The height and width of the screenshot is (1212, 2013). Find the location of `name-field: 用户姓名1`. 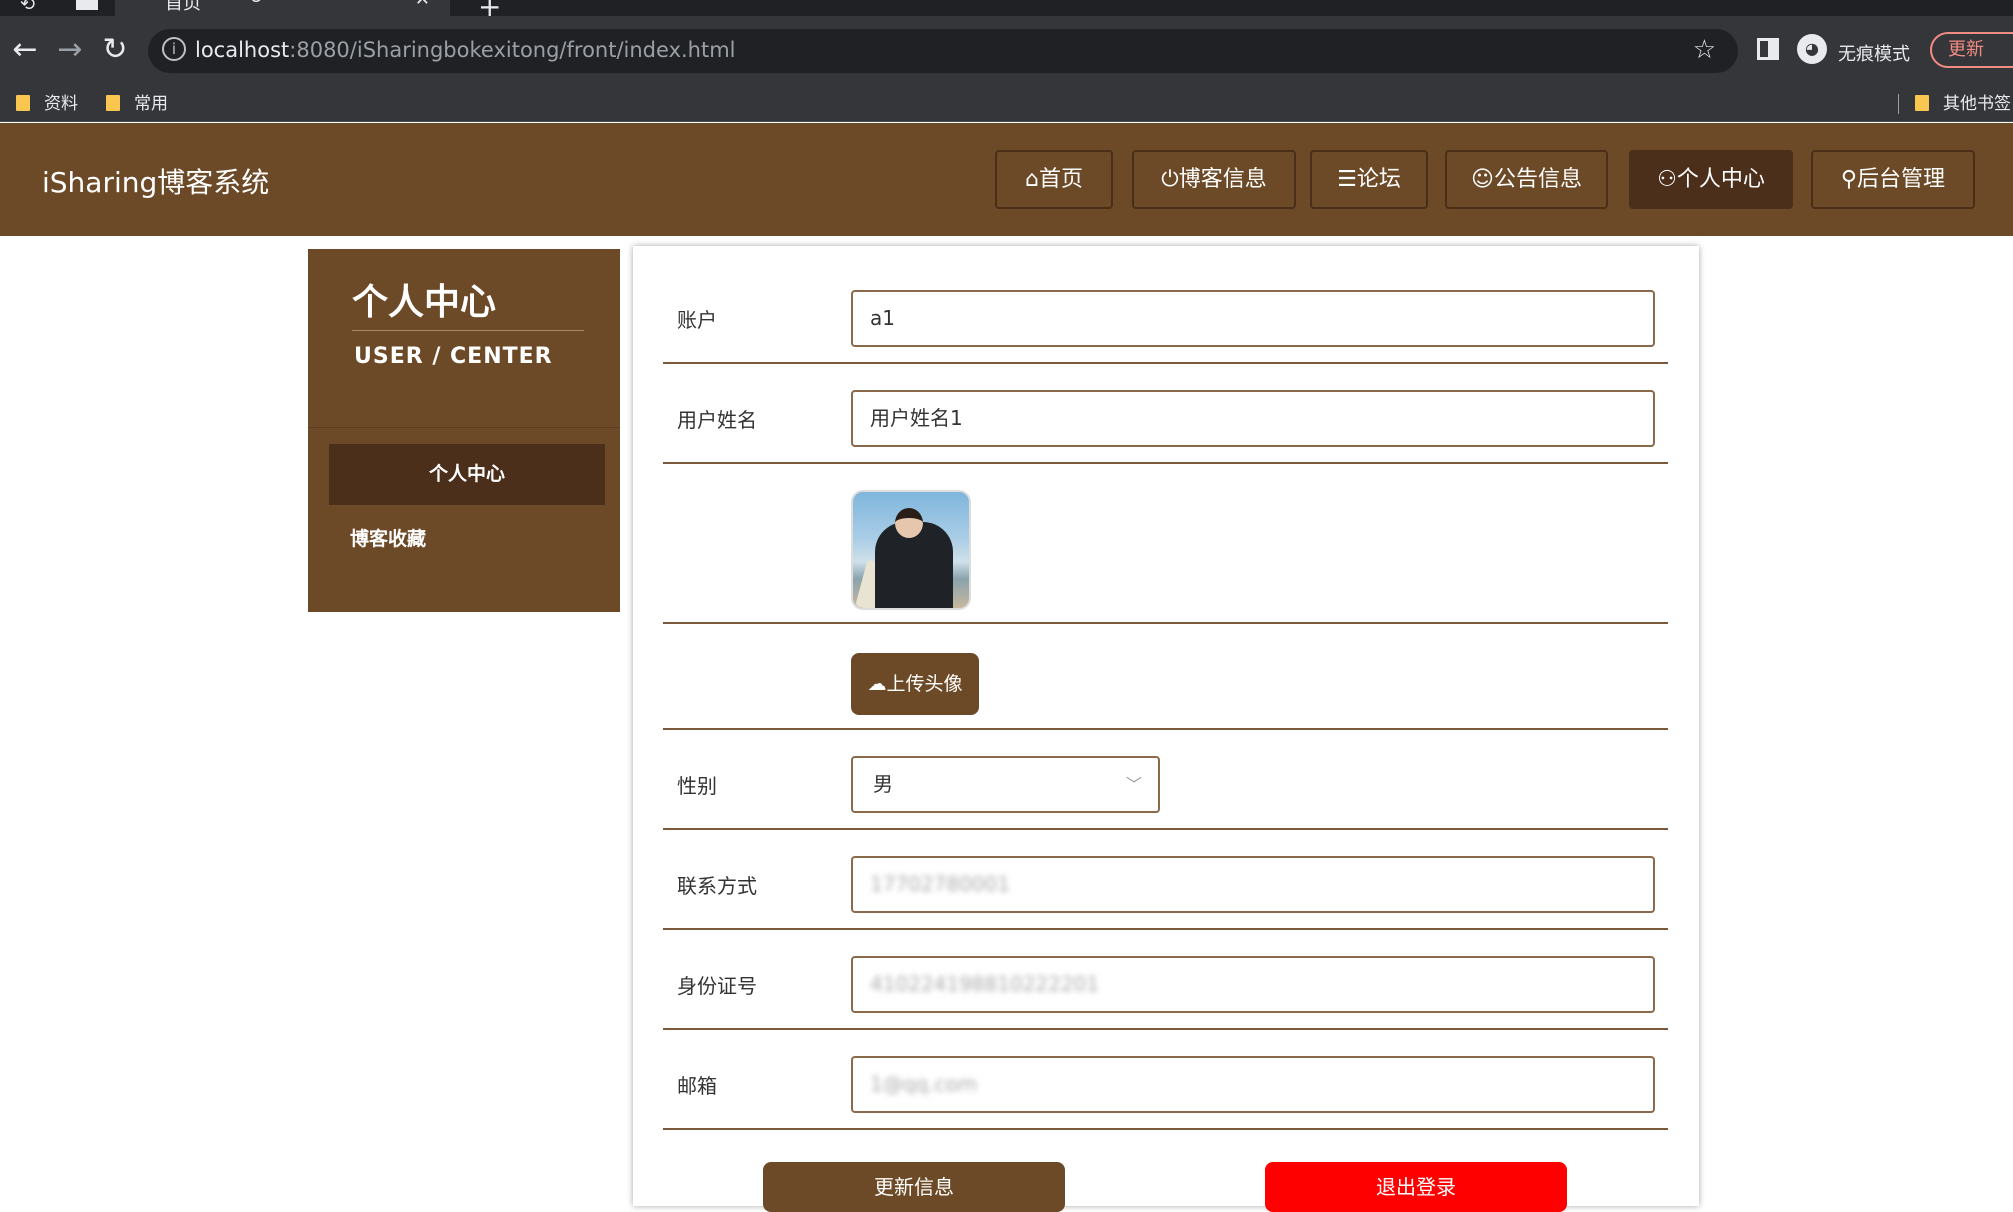

name-field: 用户姓名1 is located at coordinates (1253, 418).